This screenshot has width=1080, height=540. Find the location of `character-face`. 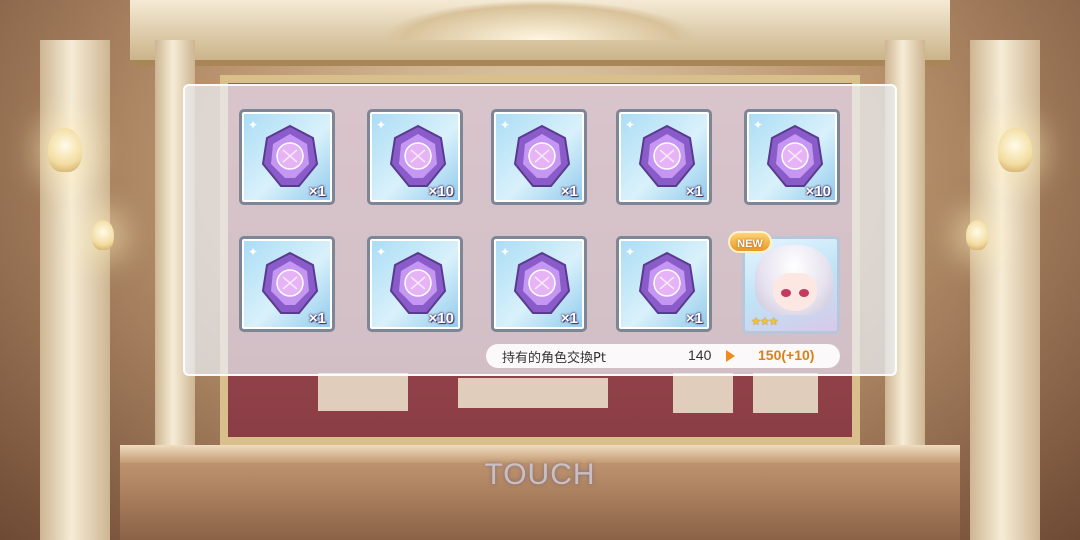

character-face is located at coordinates (795, 292).